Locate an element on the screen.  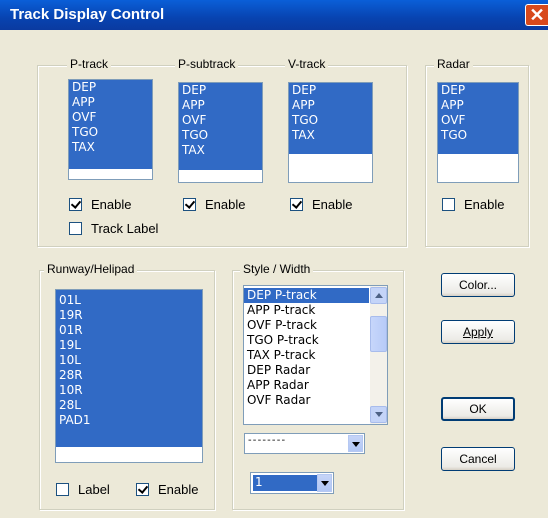
ok-button: OK is located at coordinates (478, 409).